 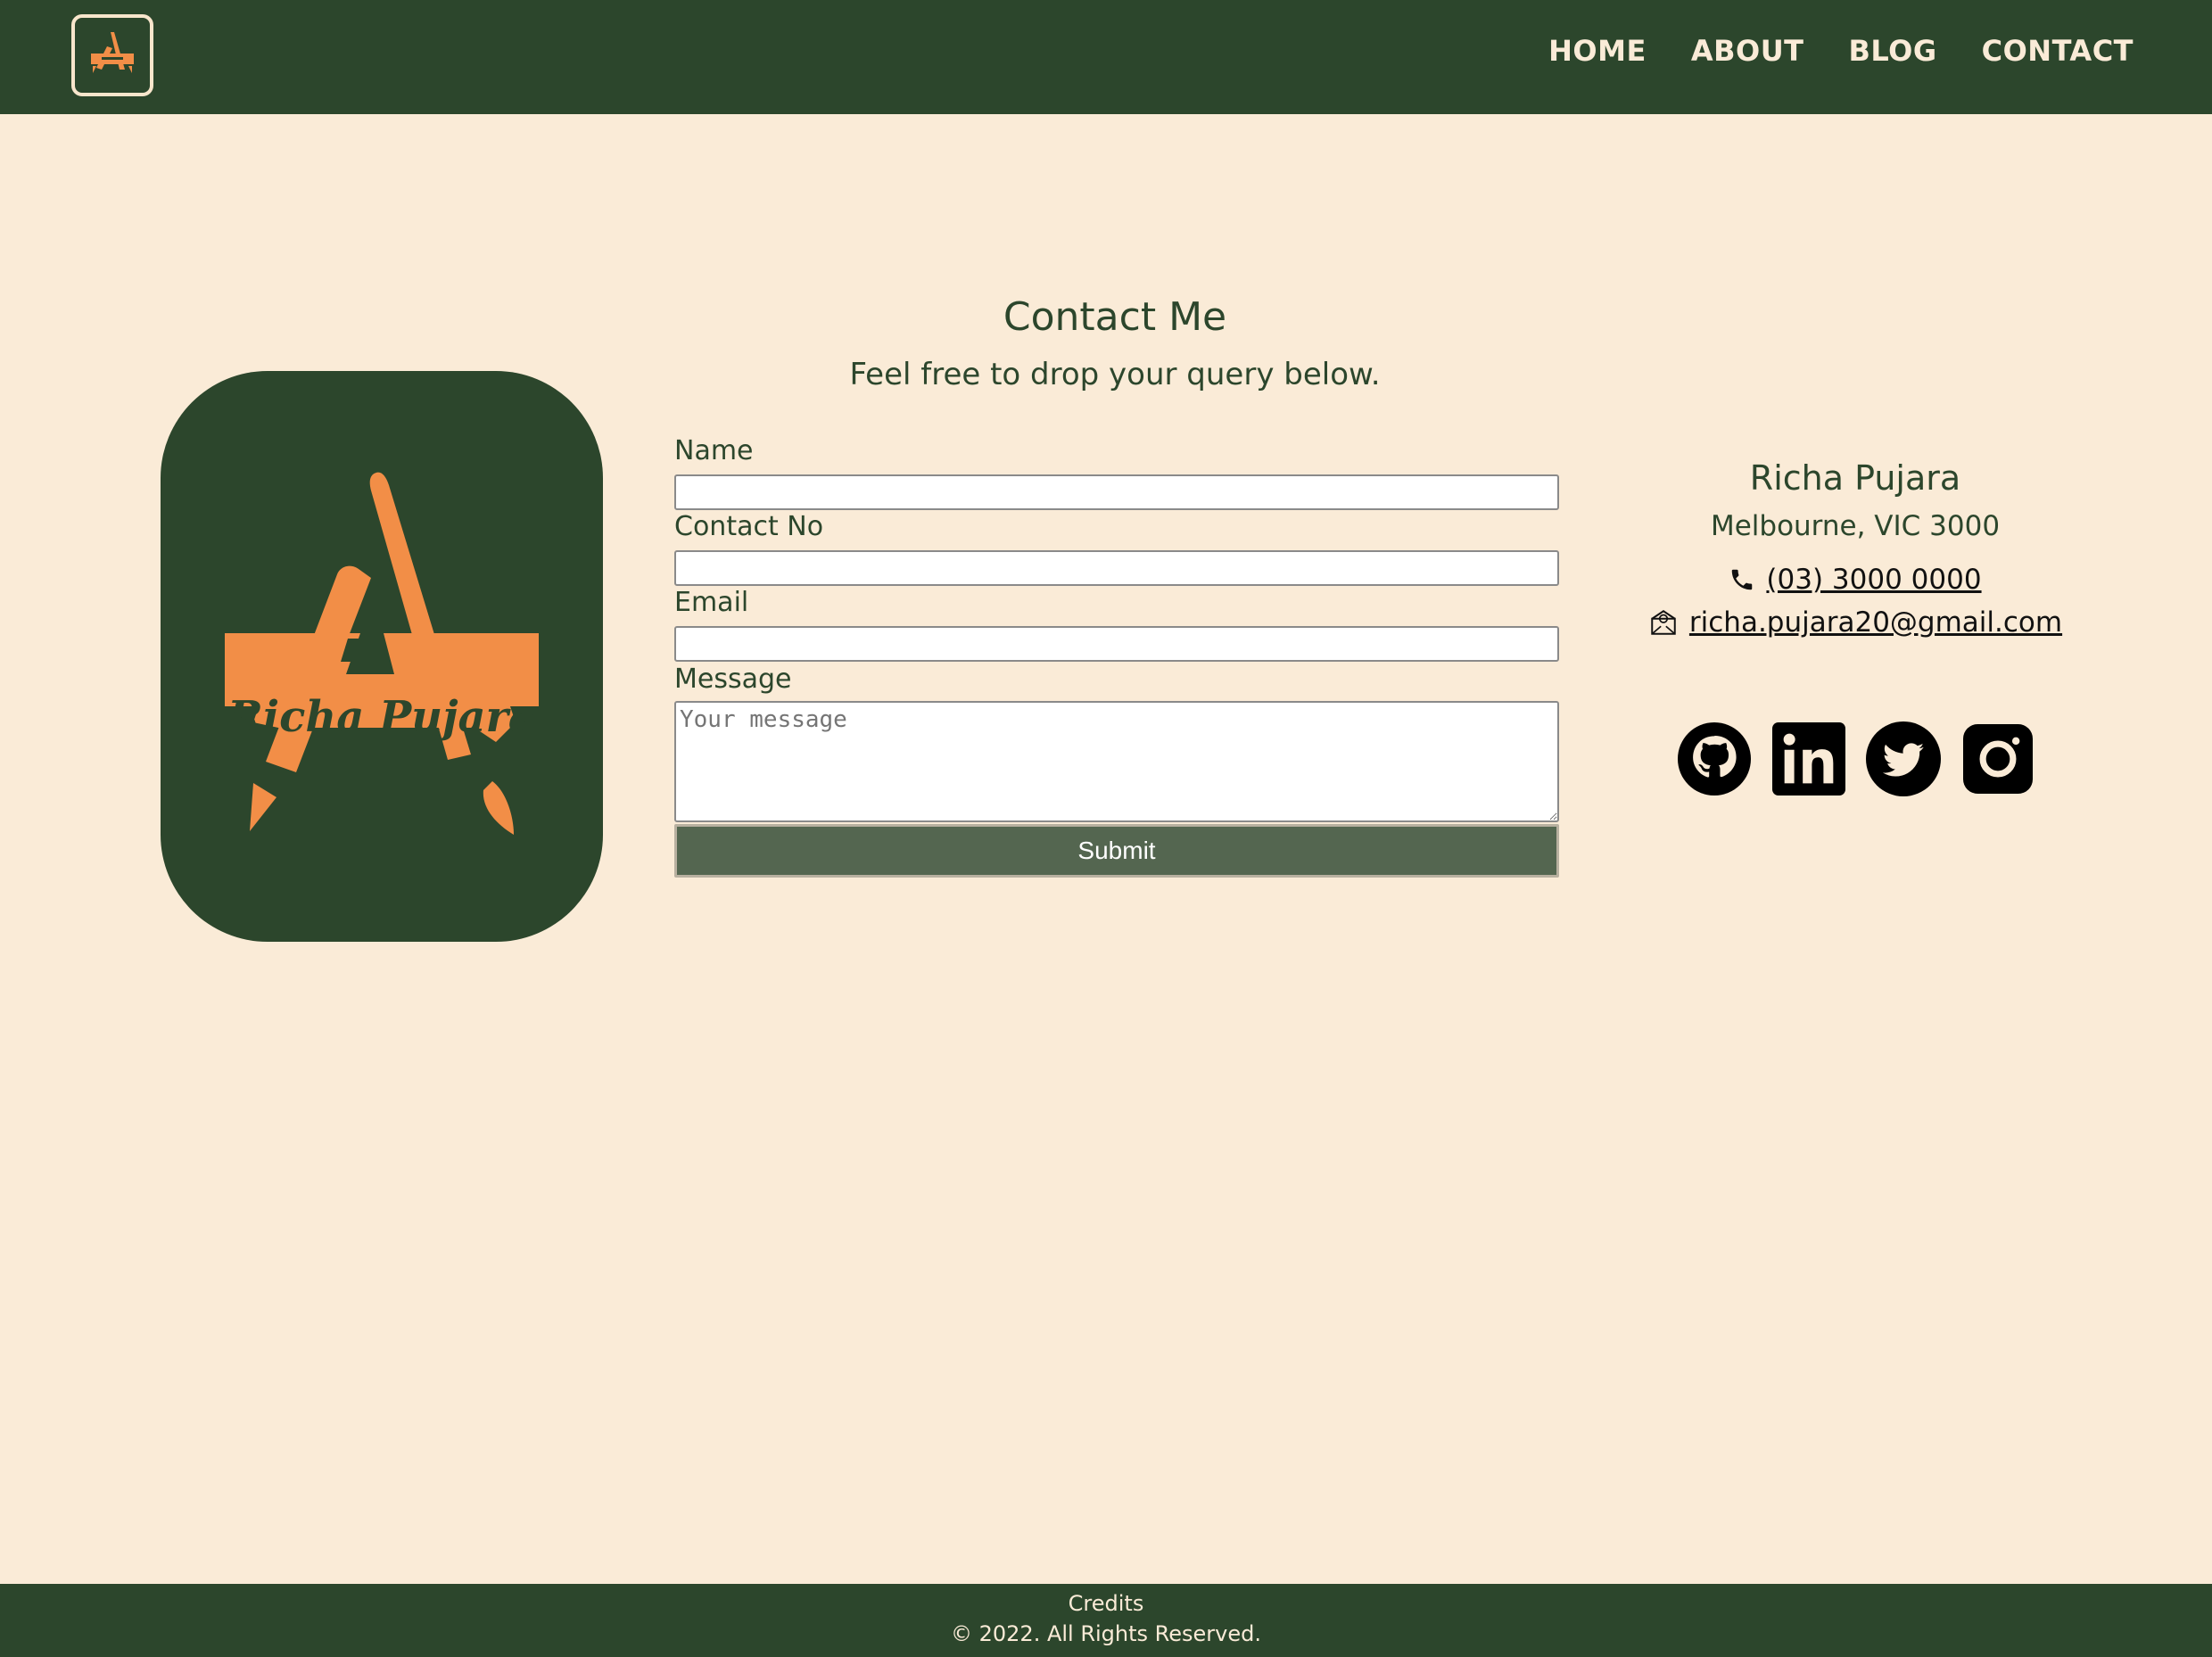 I want to click on instagram-icon, so click(x=1998, y=759).